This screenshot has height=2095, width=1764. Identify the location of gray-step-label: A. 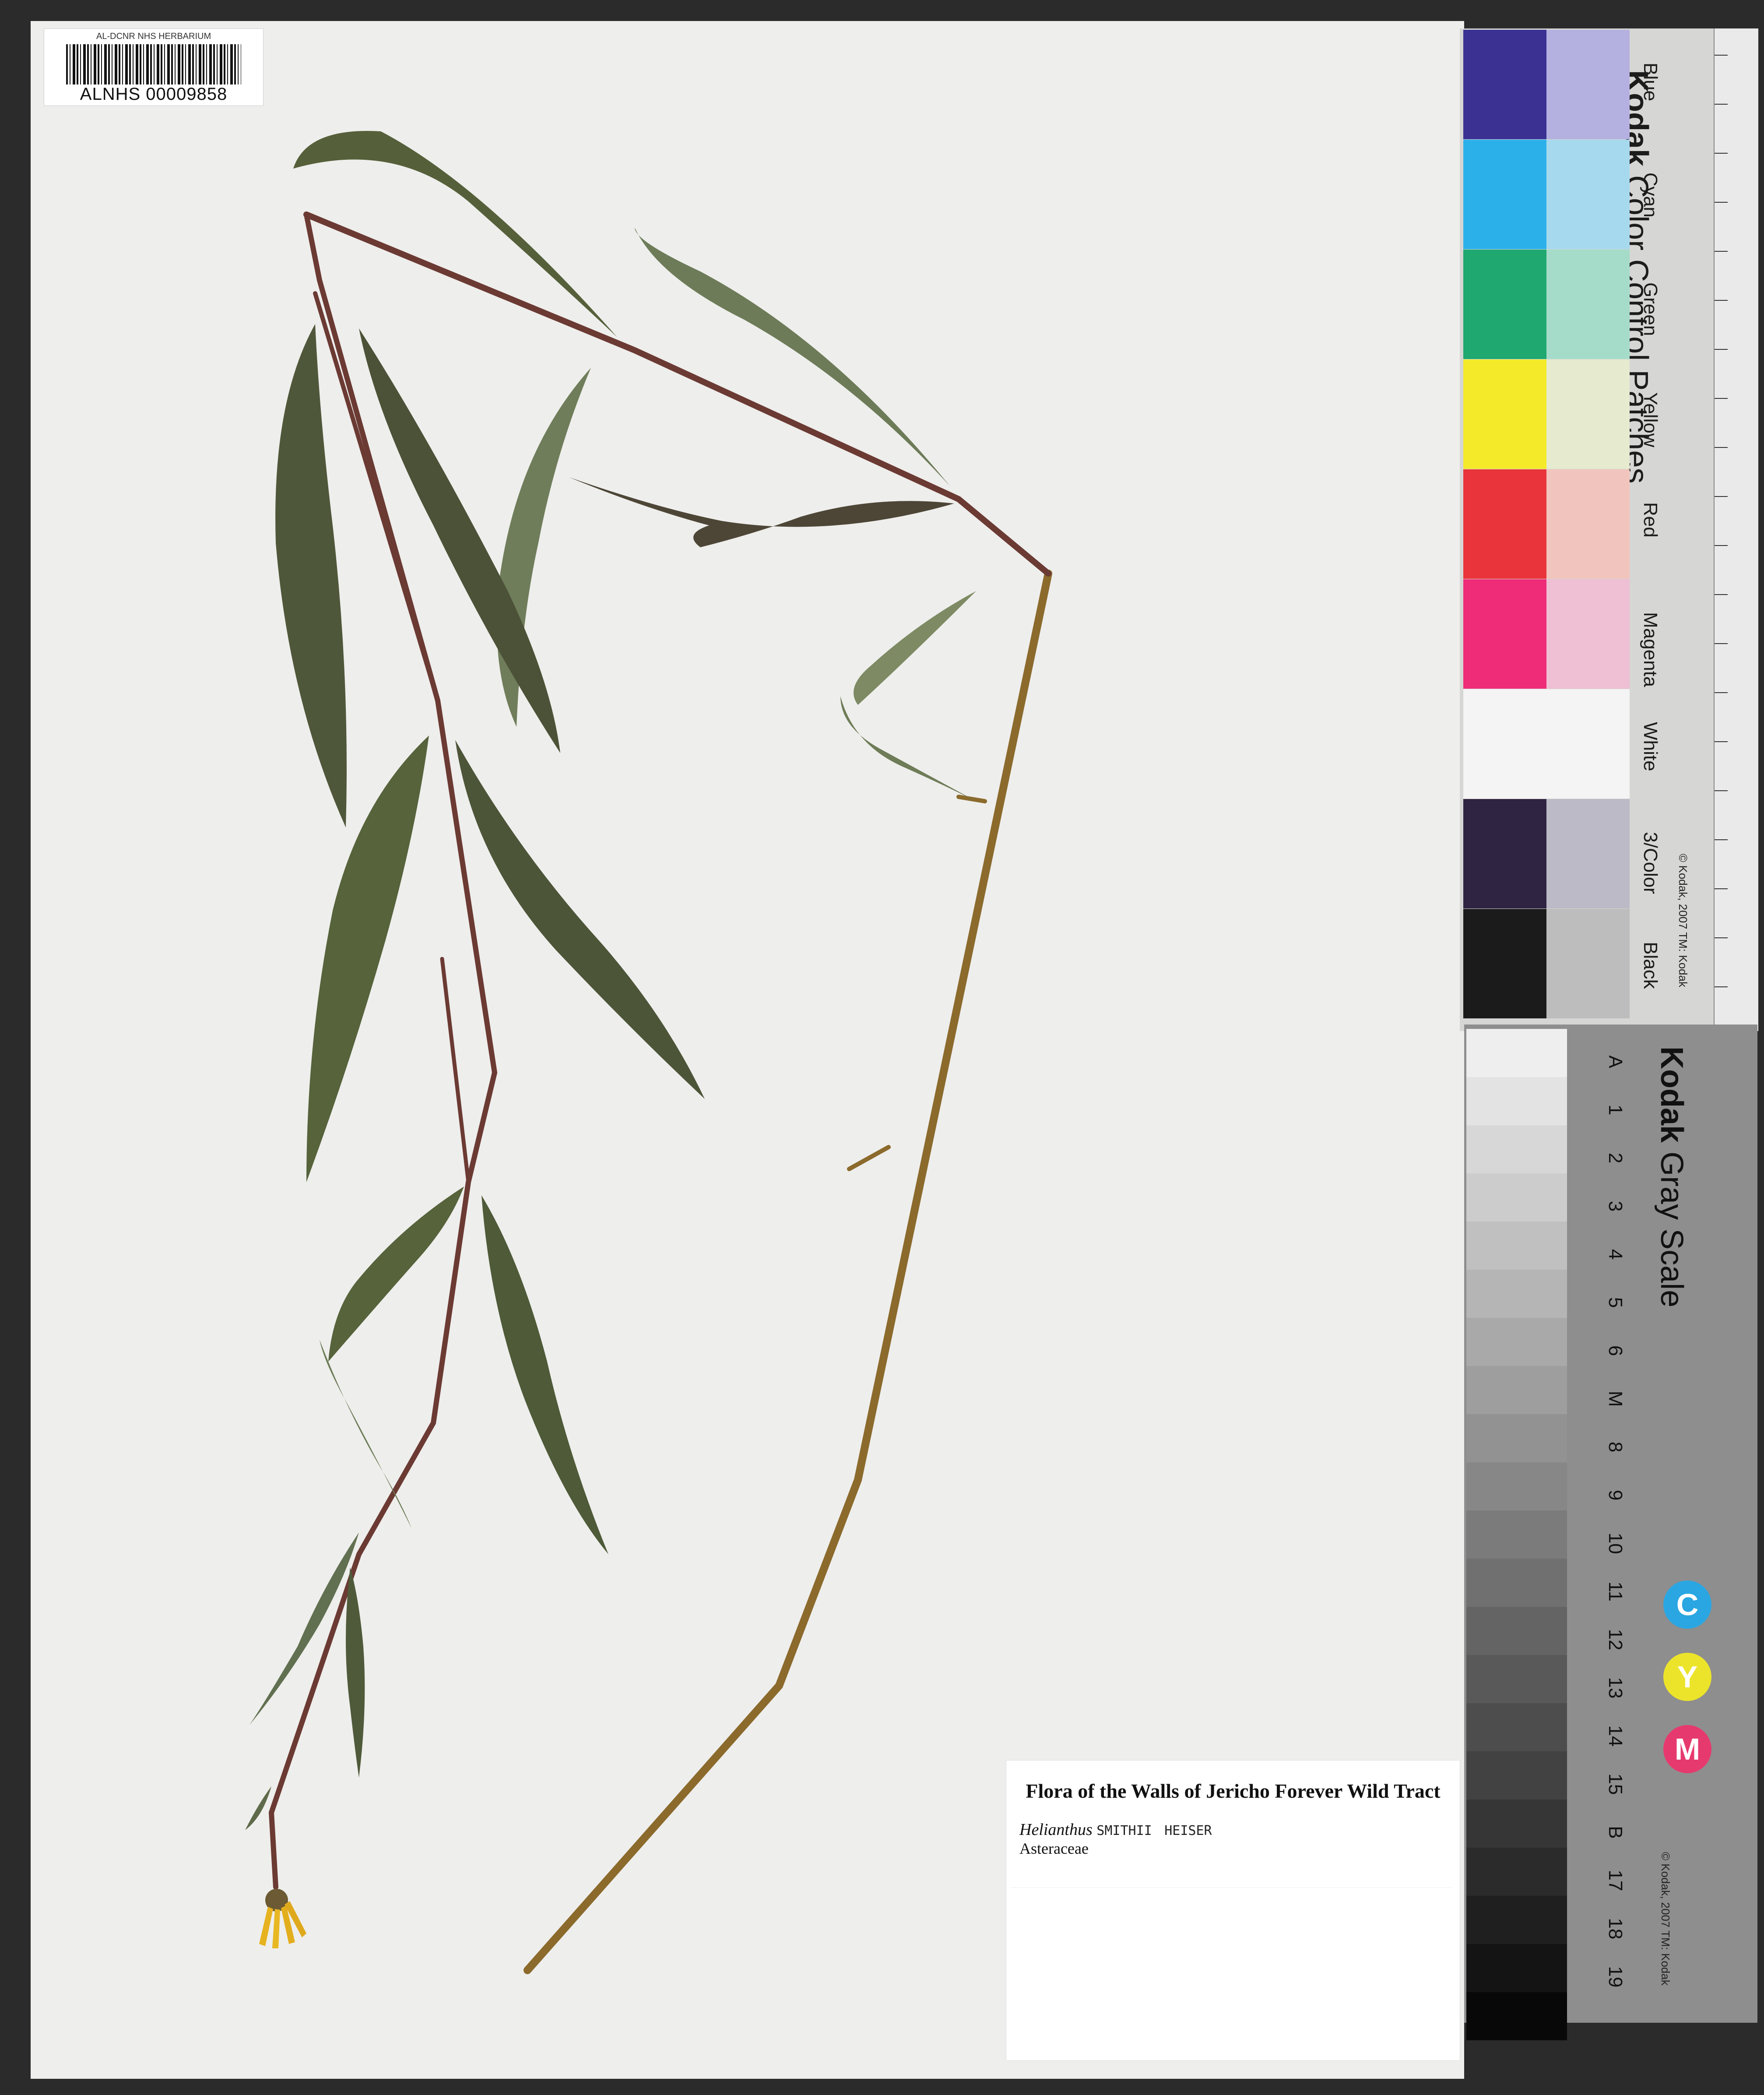
(1616, 1061).